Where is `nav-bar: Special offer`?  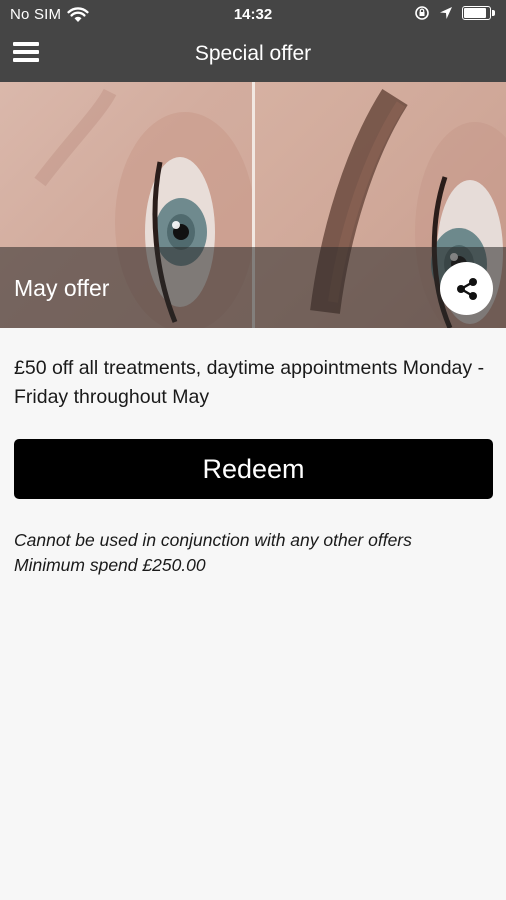 nav-bar: Special offer is located at coordinates (253, 56).